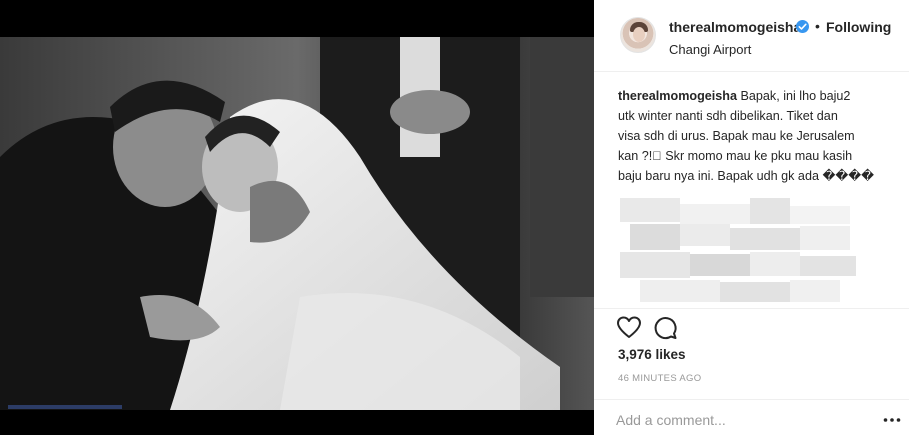 This screenshot has width=909, height=435. Describe the element at coordinates (740, 253) in the screenshot. I see `pixelated-redaction` at that location.